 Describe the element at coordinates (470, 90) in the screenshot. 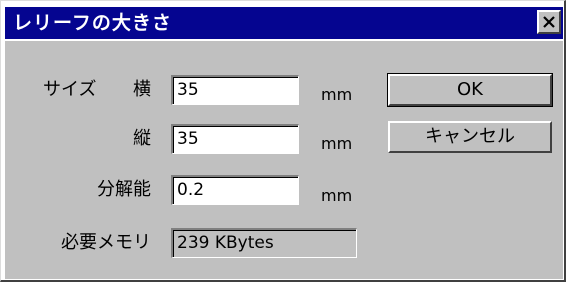

I see `ok-button: OK` at that location.